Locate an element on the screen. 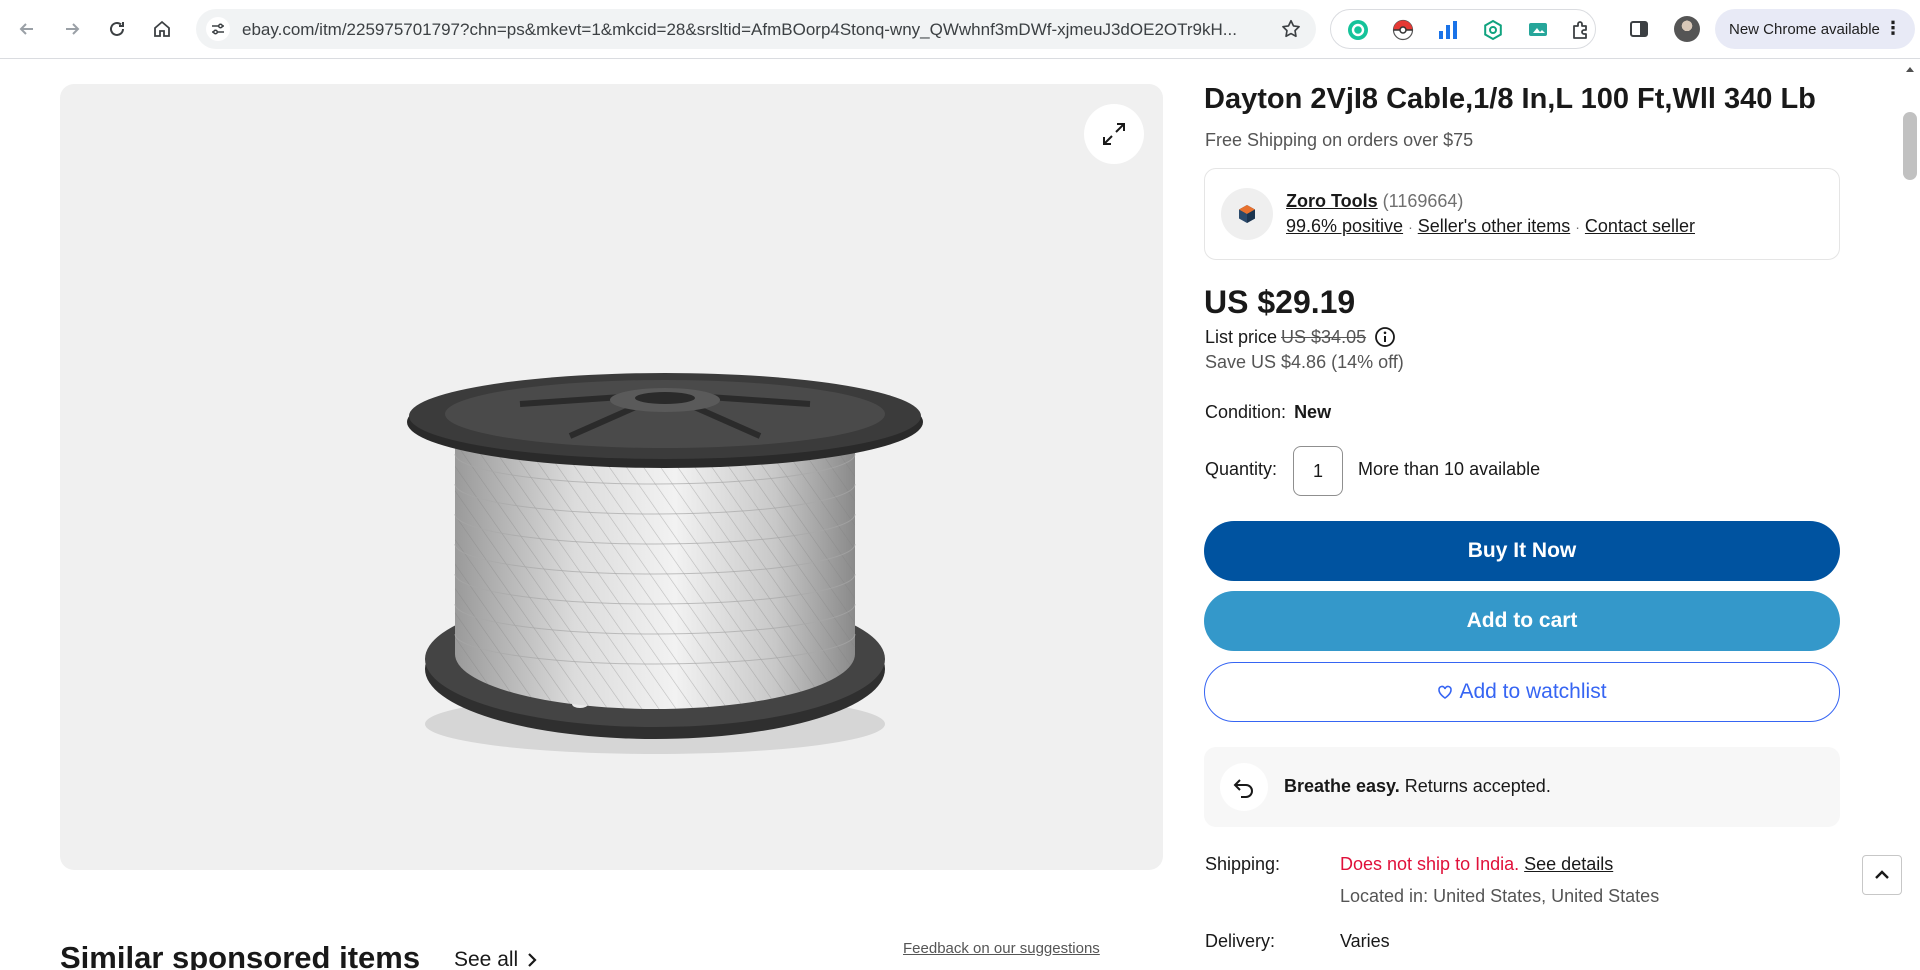 This screenshot has width=1920, height=970. delivery-value: Varies is located at coordinates (1365, 941).